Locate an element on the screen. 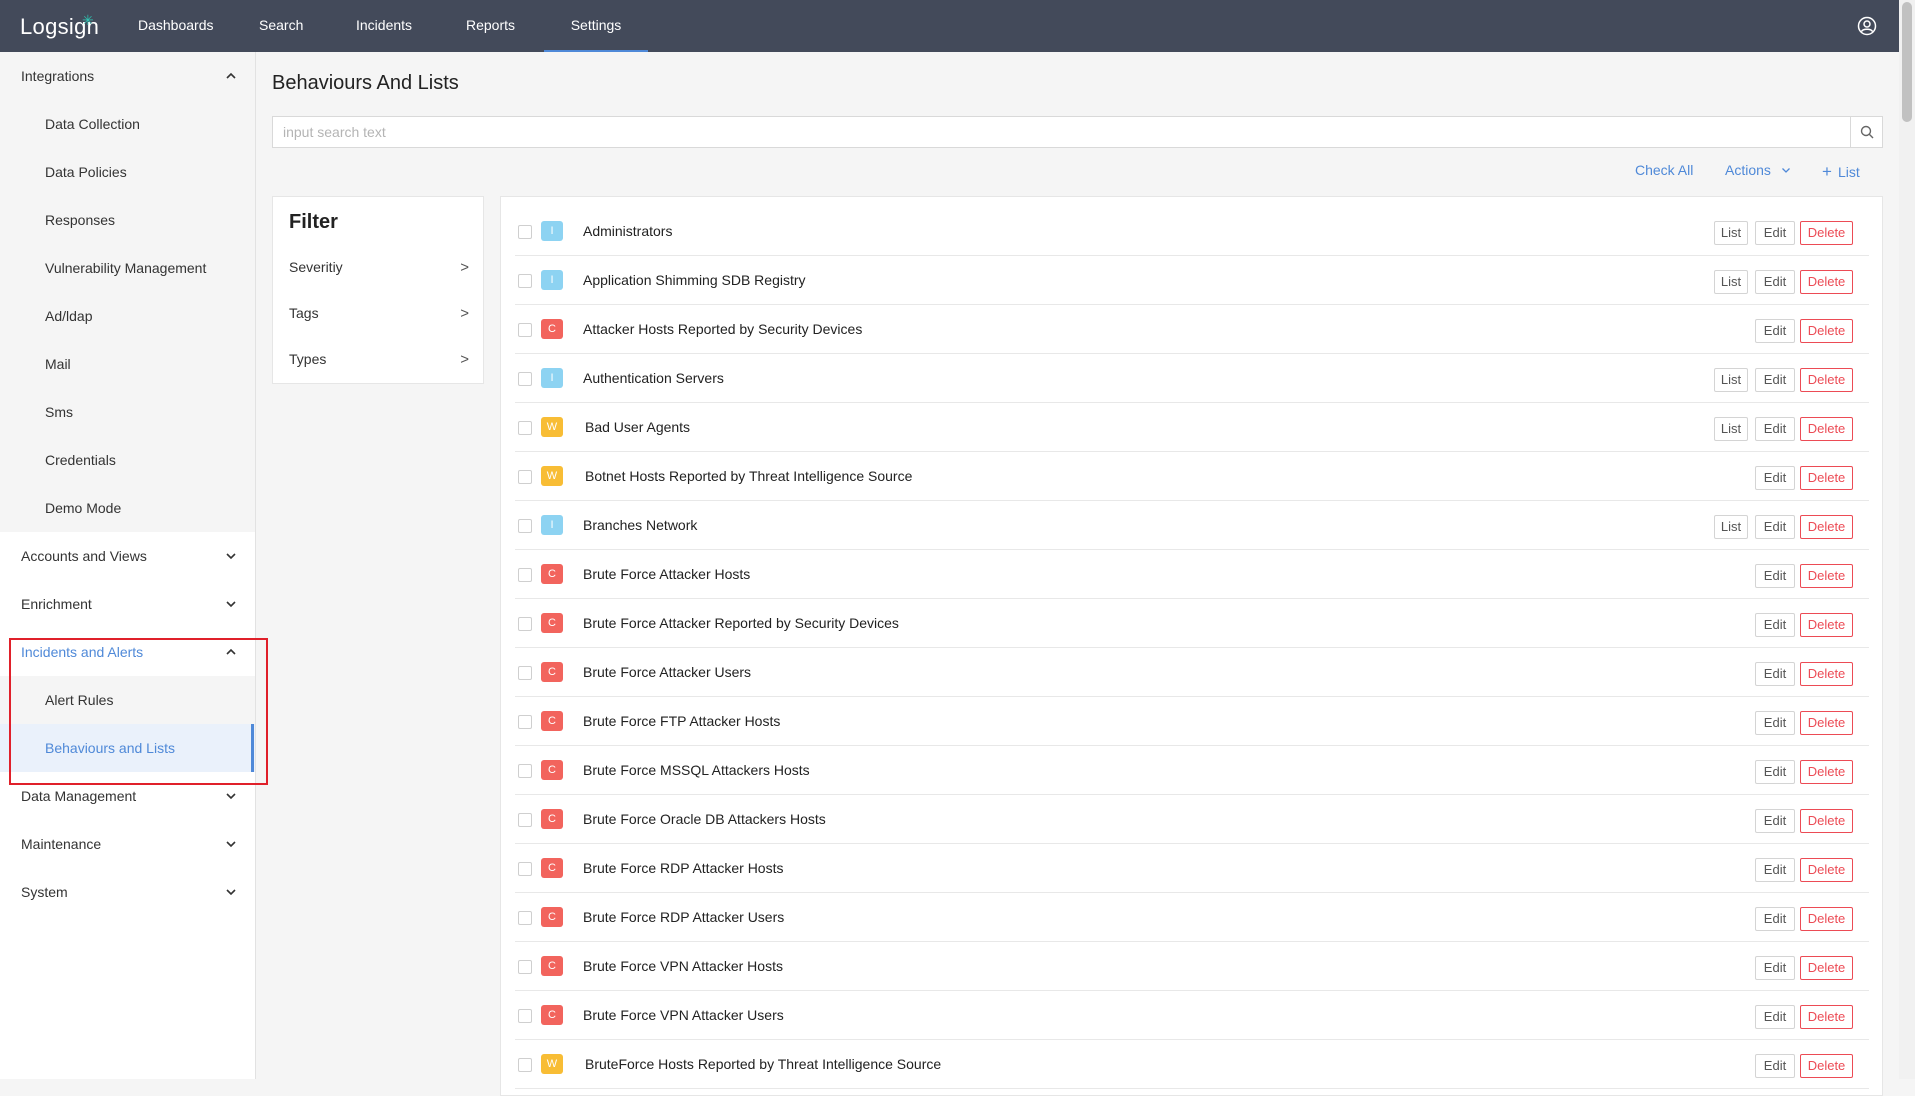 This screenshot has width=1915, height=1096. sidebar-group-accounts-and-views: Accounts and Views is located at coordinates (127, 556).